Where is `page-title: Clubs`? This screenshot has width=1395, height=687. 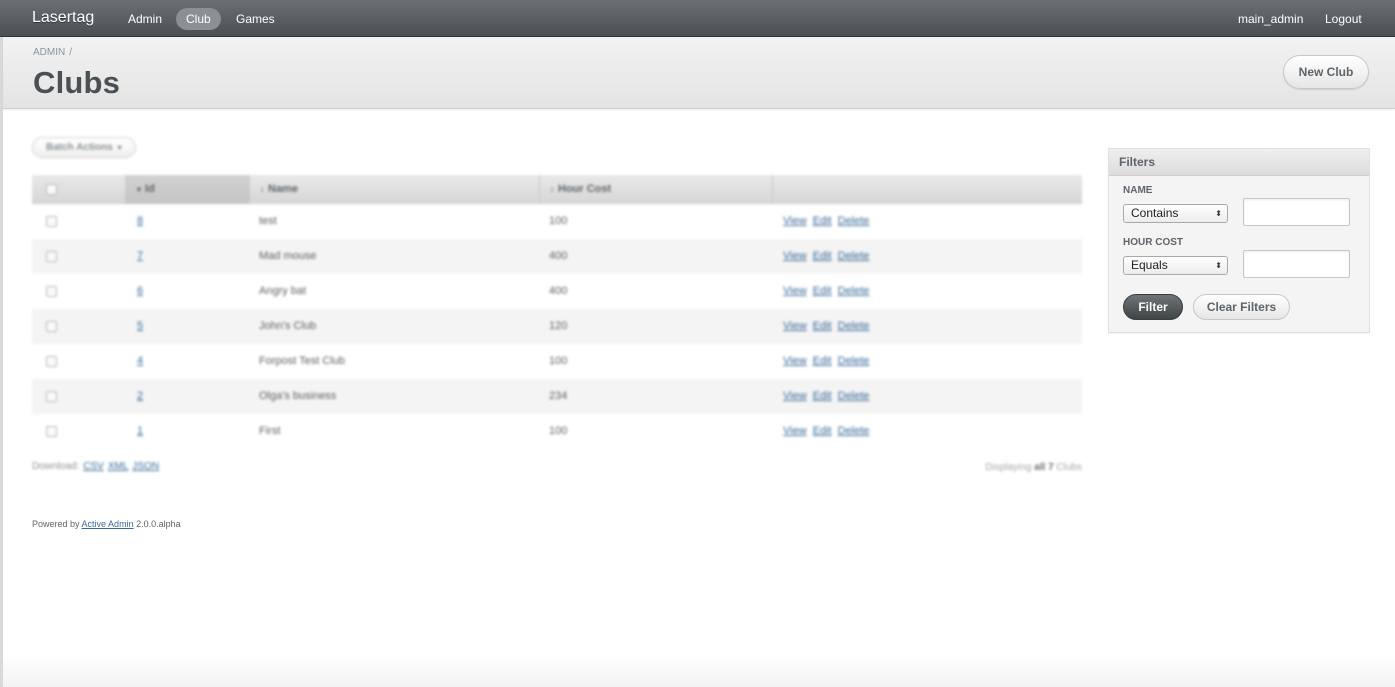 page-title: Clubs is located at coordinates (77, 82).